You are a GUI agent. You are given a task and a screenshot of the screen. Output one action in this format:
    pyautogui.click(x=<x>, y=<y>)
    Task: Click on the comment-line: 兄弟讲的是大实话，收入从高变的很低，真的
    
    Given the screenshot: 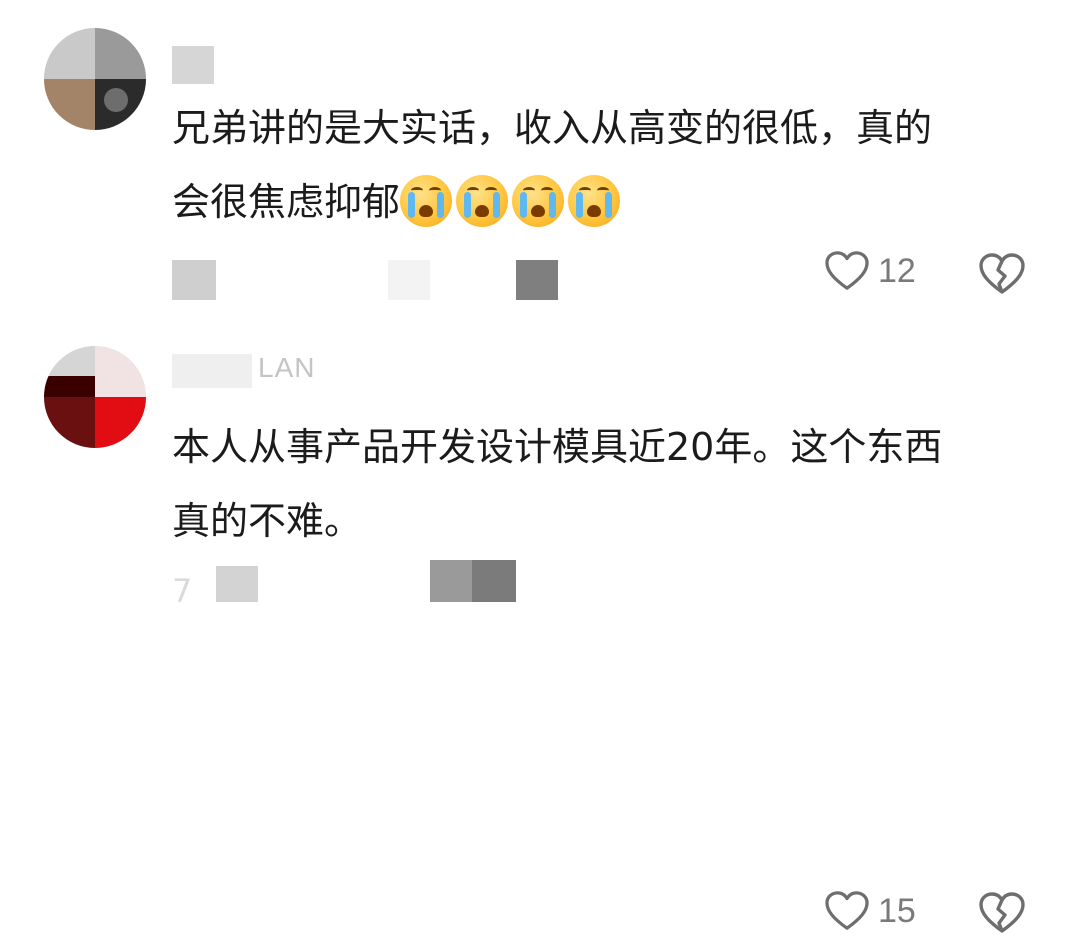 What is the action you would take?
    pyautogui.click(x=552, y=128)
    